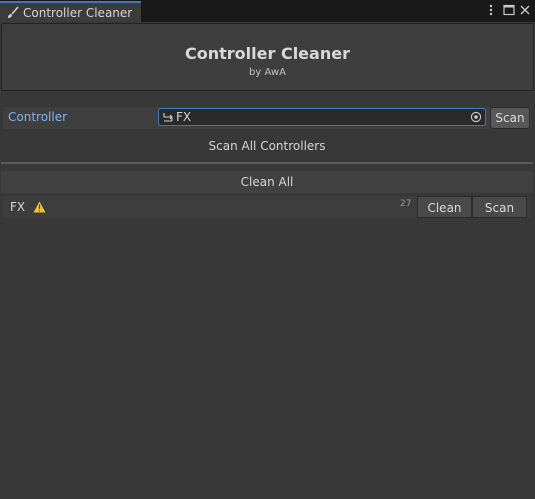  I want to click on result-count: 27, so click(406, 204).